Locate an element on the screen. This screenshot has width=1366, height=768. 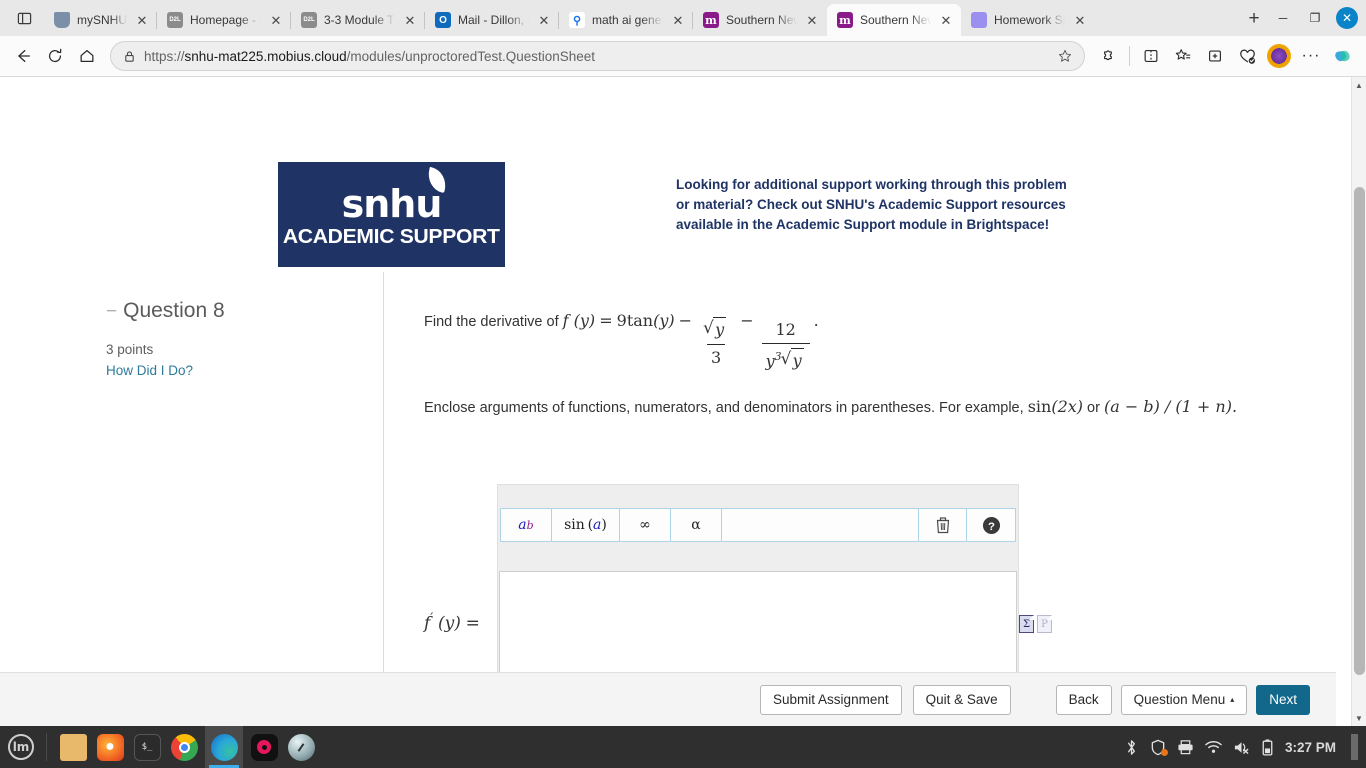
mint-menu-icon: lm is located at coordinates (21, 747).